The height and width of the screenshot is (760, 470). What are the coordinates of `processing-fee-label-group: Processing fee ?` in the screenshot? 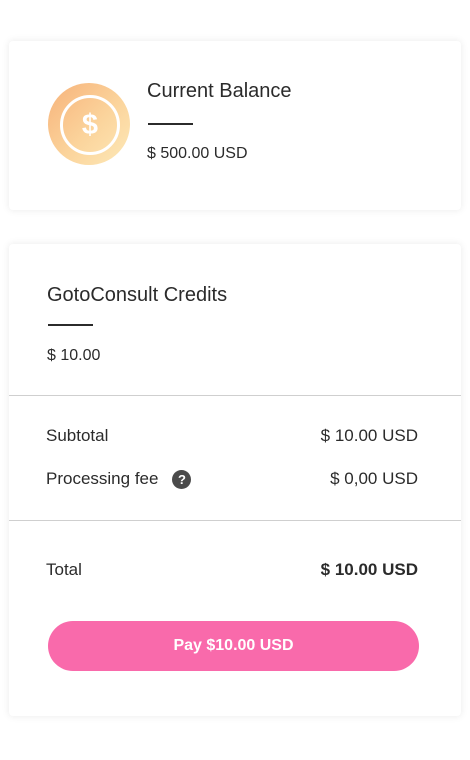 It's located at (119, 479).